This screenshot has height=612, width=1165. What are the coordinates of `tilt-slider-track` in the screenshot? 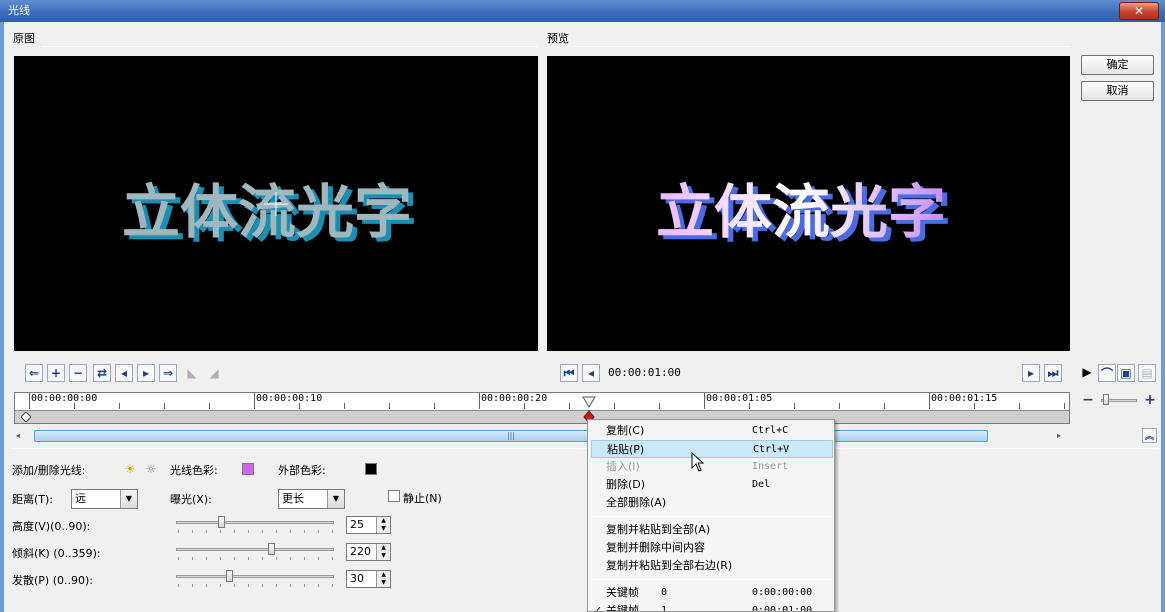 It's located at (255, 549).